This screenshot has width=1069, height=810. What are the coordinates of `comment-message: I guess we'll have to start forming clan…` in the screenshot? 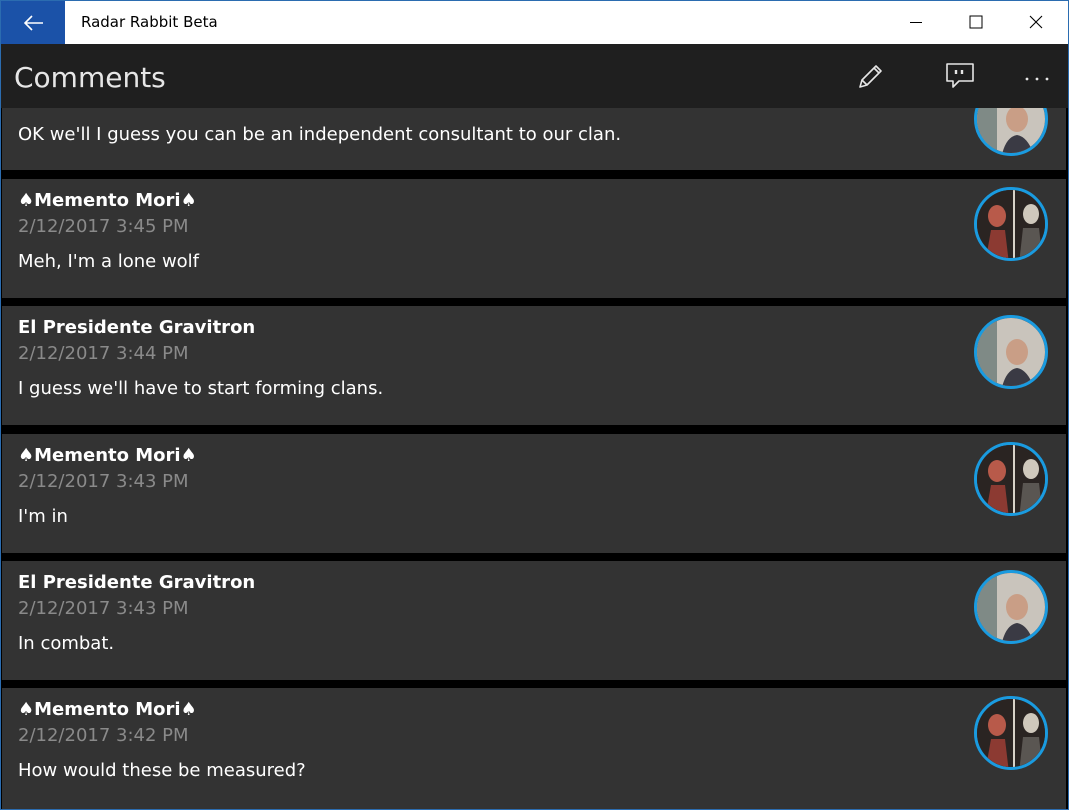 It's located at (201, 388).